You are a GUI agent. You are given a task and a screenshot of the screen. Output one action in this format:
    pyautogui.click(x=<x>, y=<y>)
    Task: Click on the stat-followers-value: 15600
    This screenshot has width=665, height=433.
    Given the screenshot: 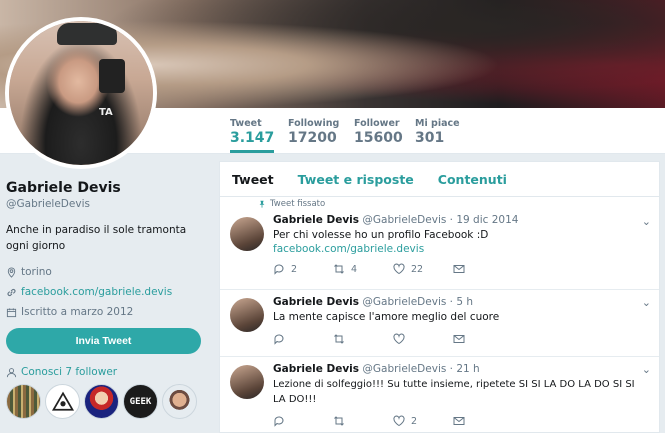 What is the action you would take?
    pyautogui.click(x=378, y=138)
    